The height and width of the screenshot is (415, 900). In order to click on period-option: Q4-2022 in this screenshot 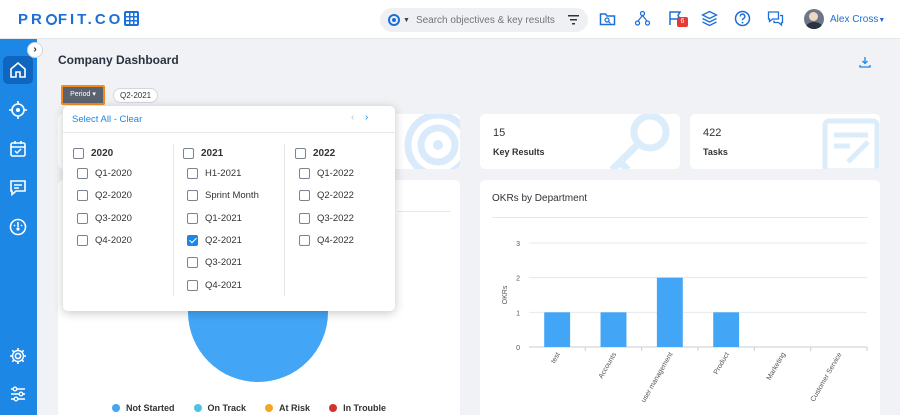, I will do `click(326, 240)`.